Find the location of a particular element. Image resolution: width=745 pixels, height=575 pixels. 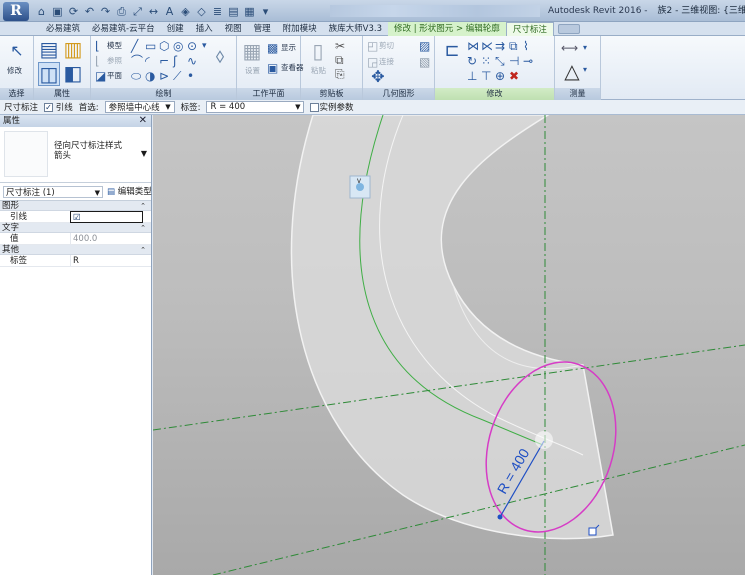

properties-icon: ▤ is located at coordinates (49, 49).